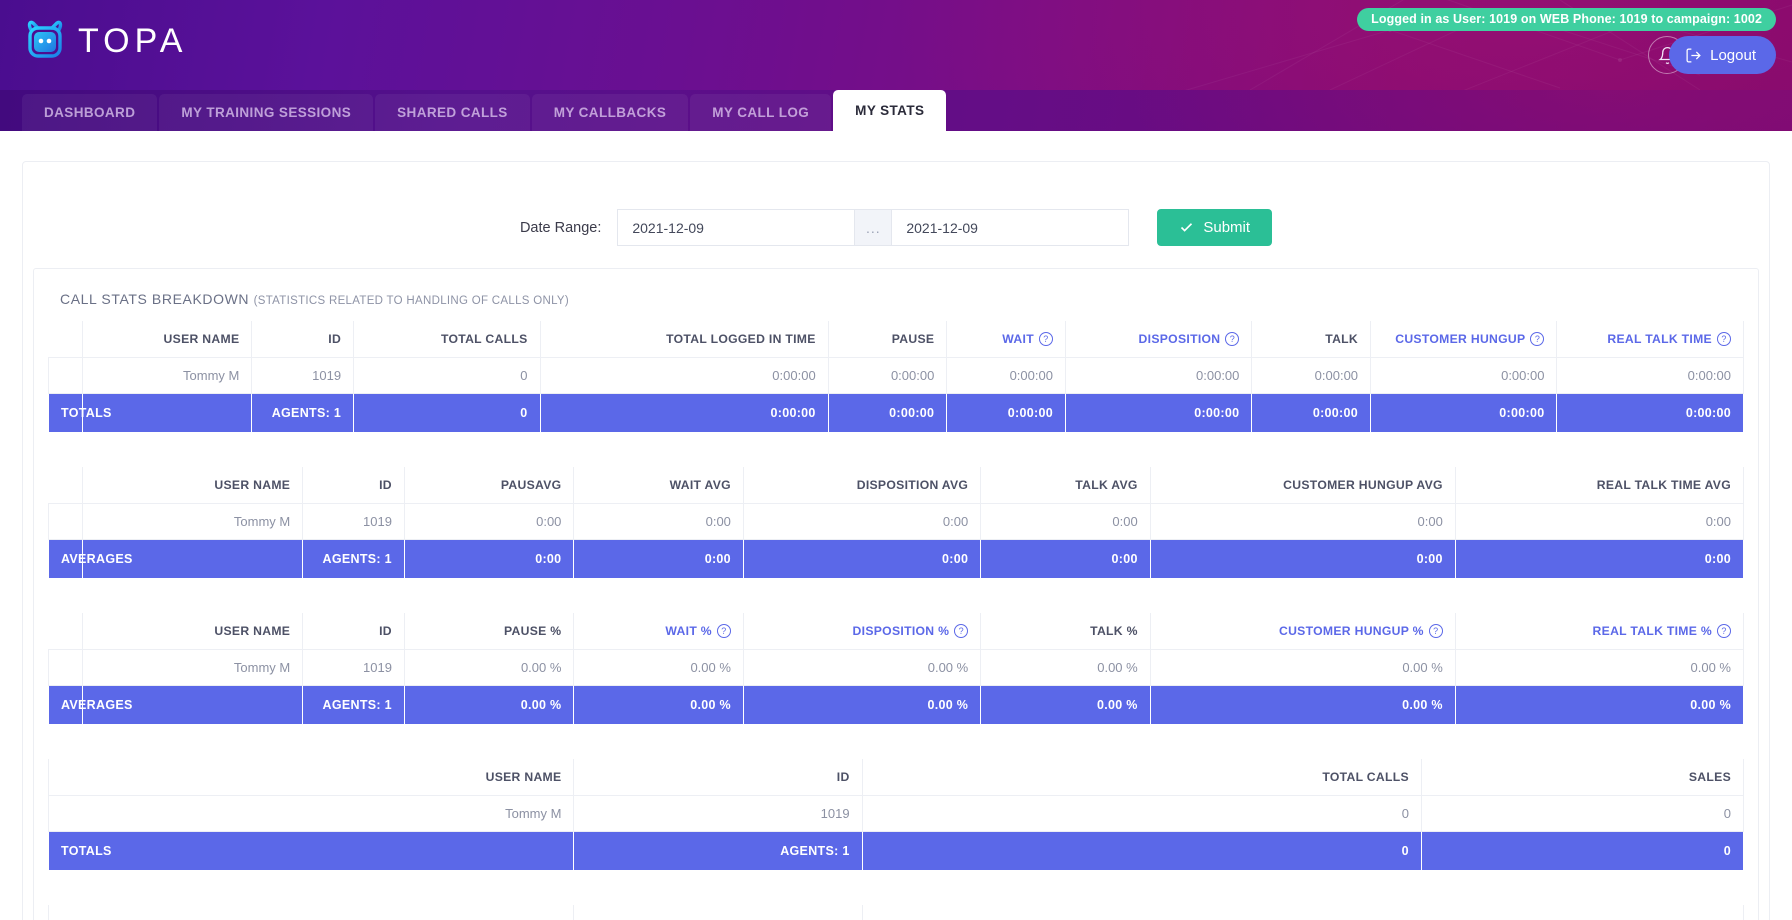 The width and height of the screenshot is (1792, 920). Describe the element at coordinates (192, 631) in the screenshot. I see `percent-header-user-name: USER NAME` at that location.